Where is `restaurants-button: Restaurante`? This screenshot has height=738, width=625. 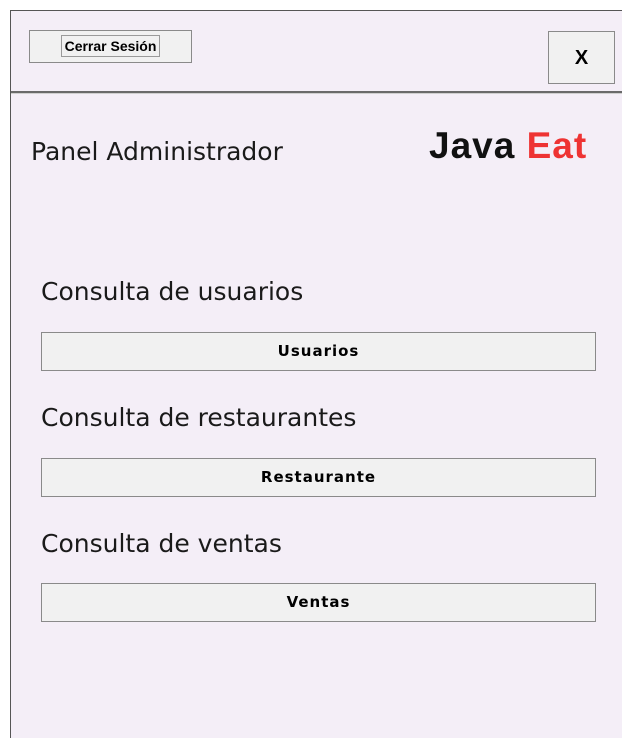
restaurants-button: Restaurante is located at coordinates (318, 477).